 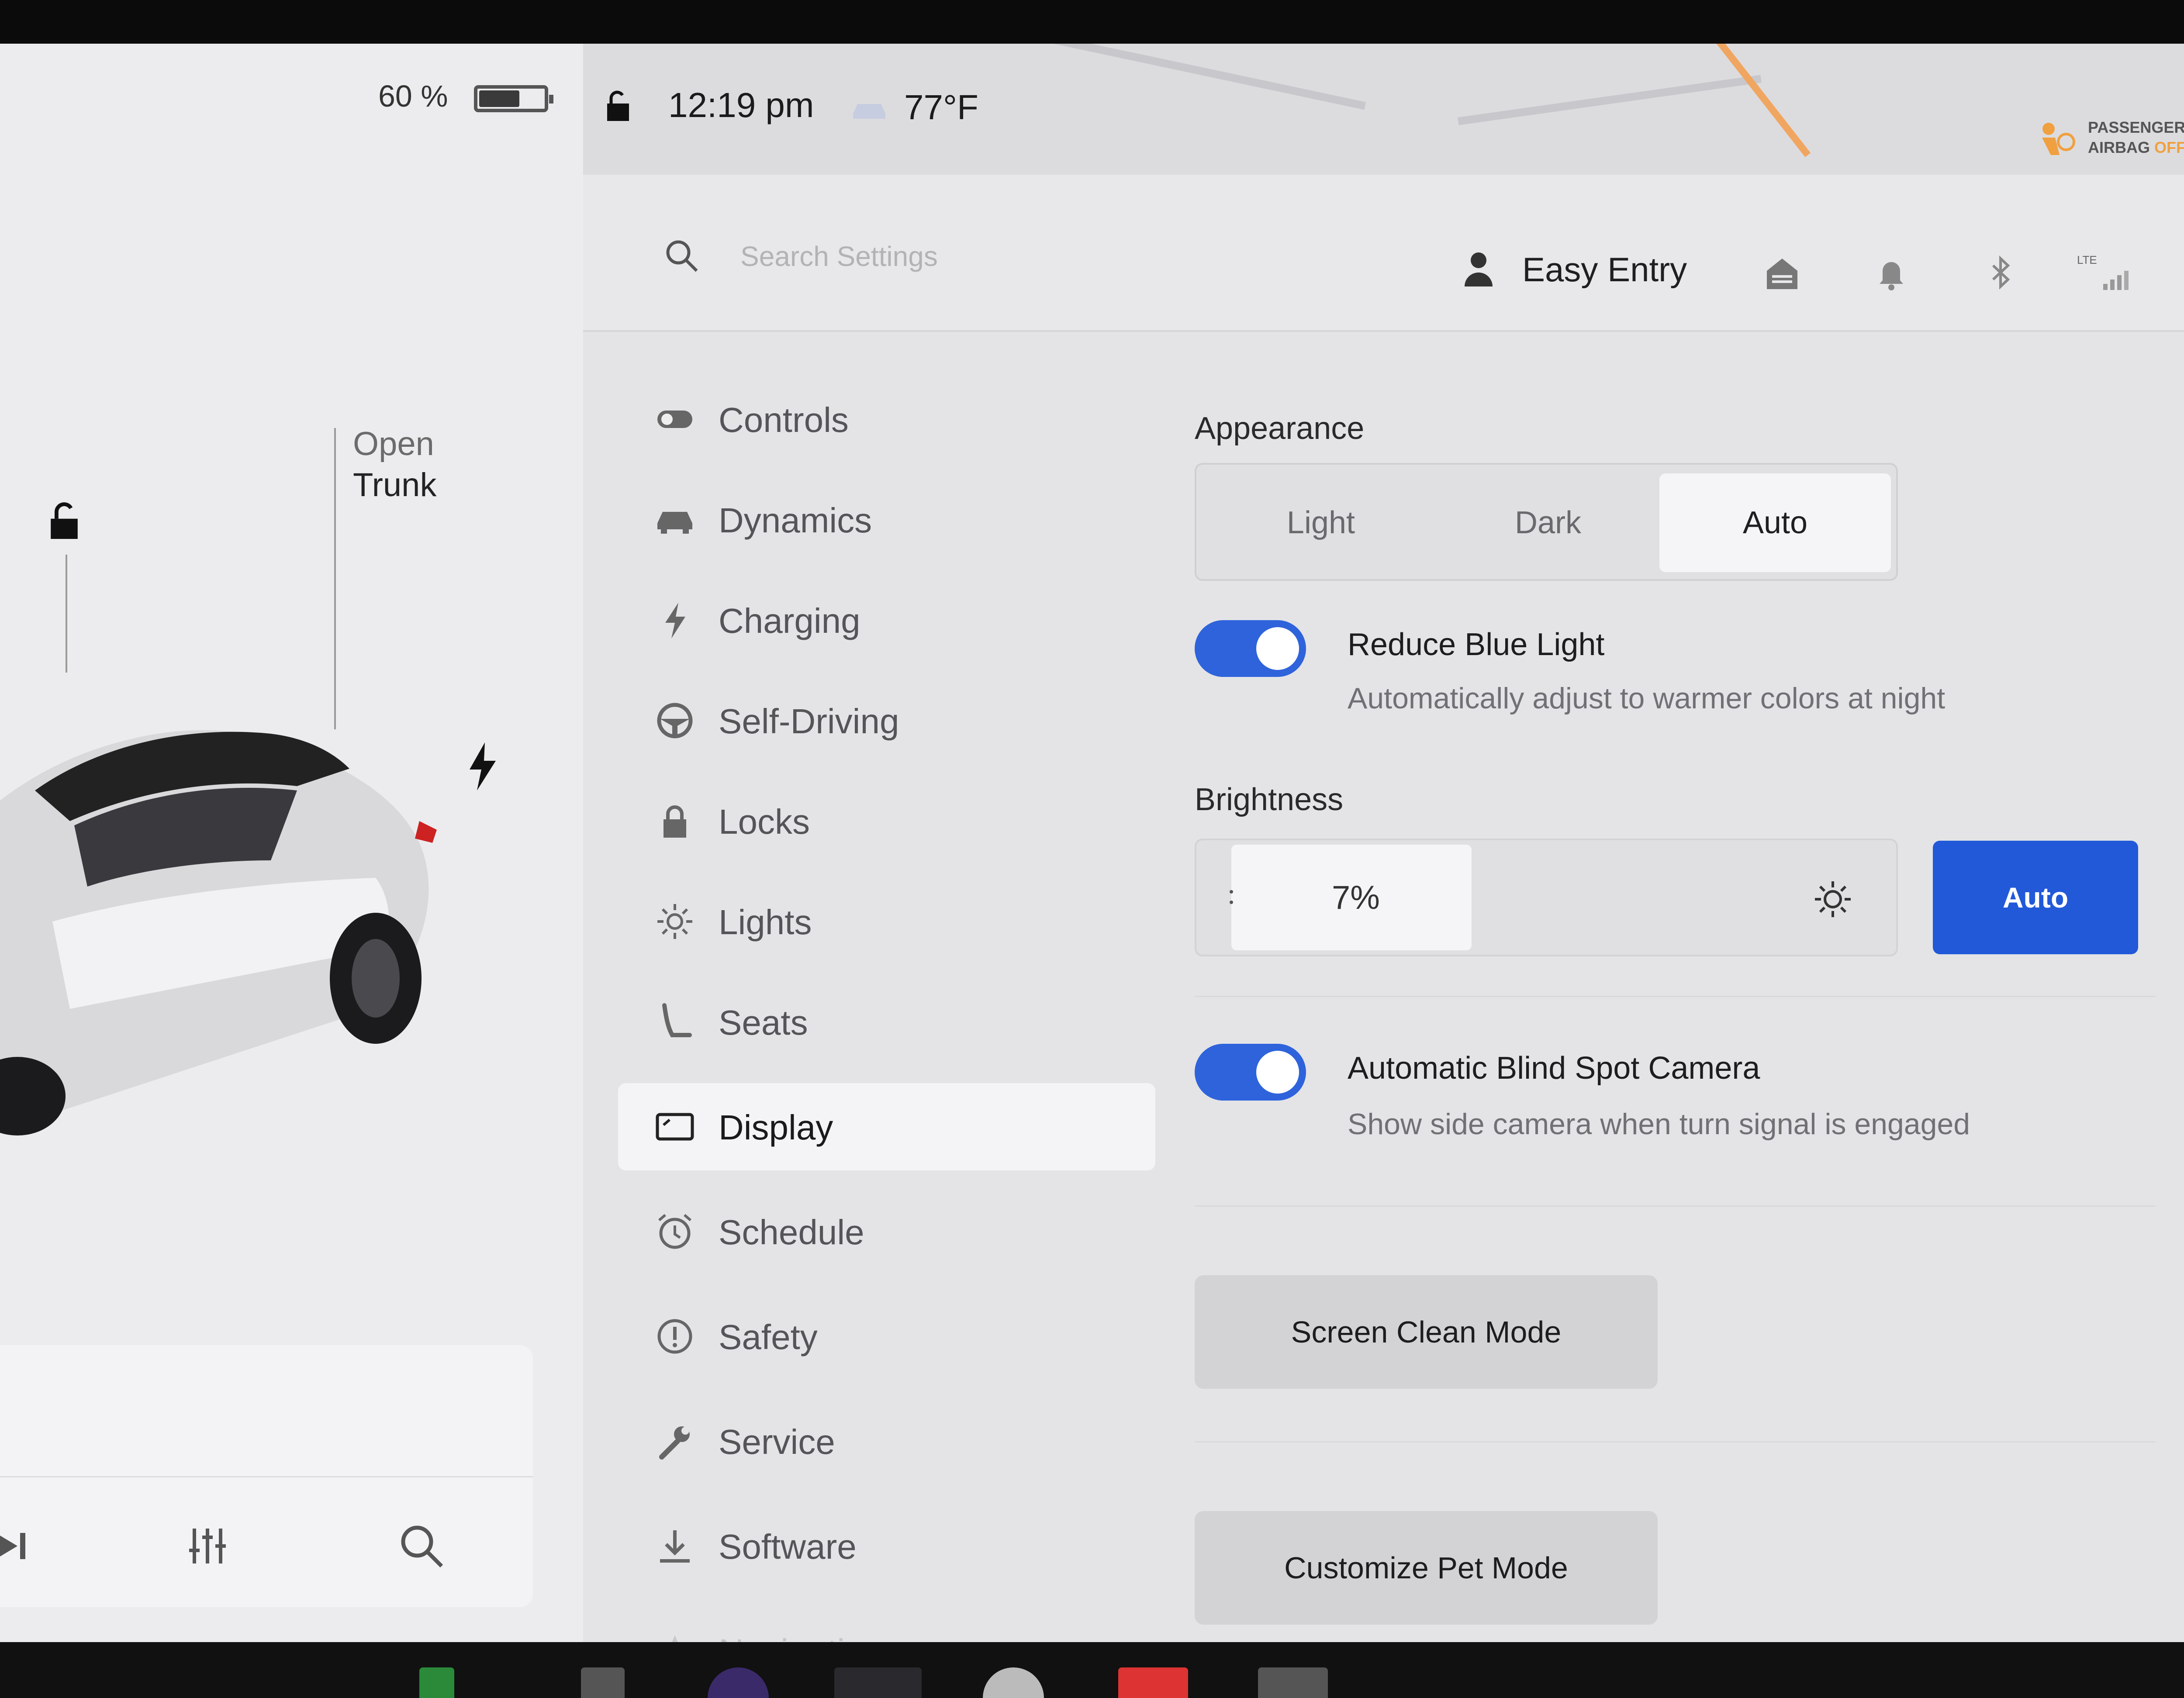 What do you see at coordinates (801, 1637) in the screenshot?
I see `sidebar-item-label: Navigation` at bounding box center [801, 1637].